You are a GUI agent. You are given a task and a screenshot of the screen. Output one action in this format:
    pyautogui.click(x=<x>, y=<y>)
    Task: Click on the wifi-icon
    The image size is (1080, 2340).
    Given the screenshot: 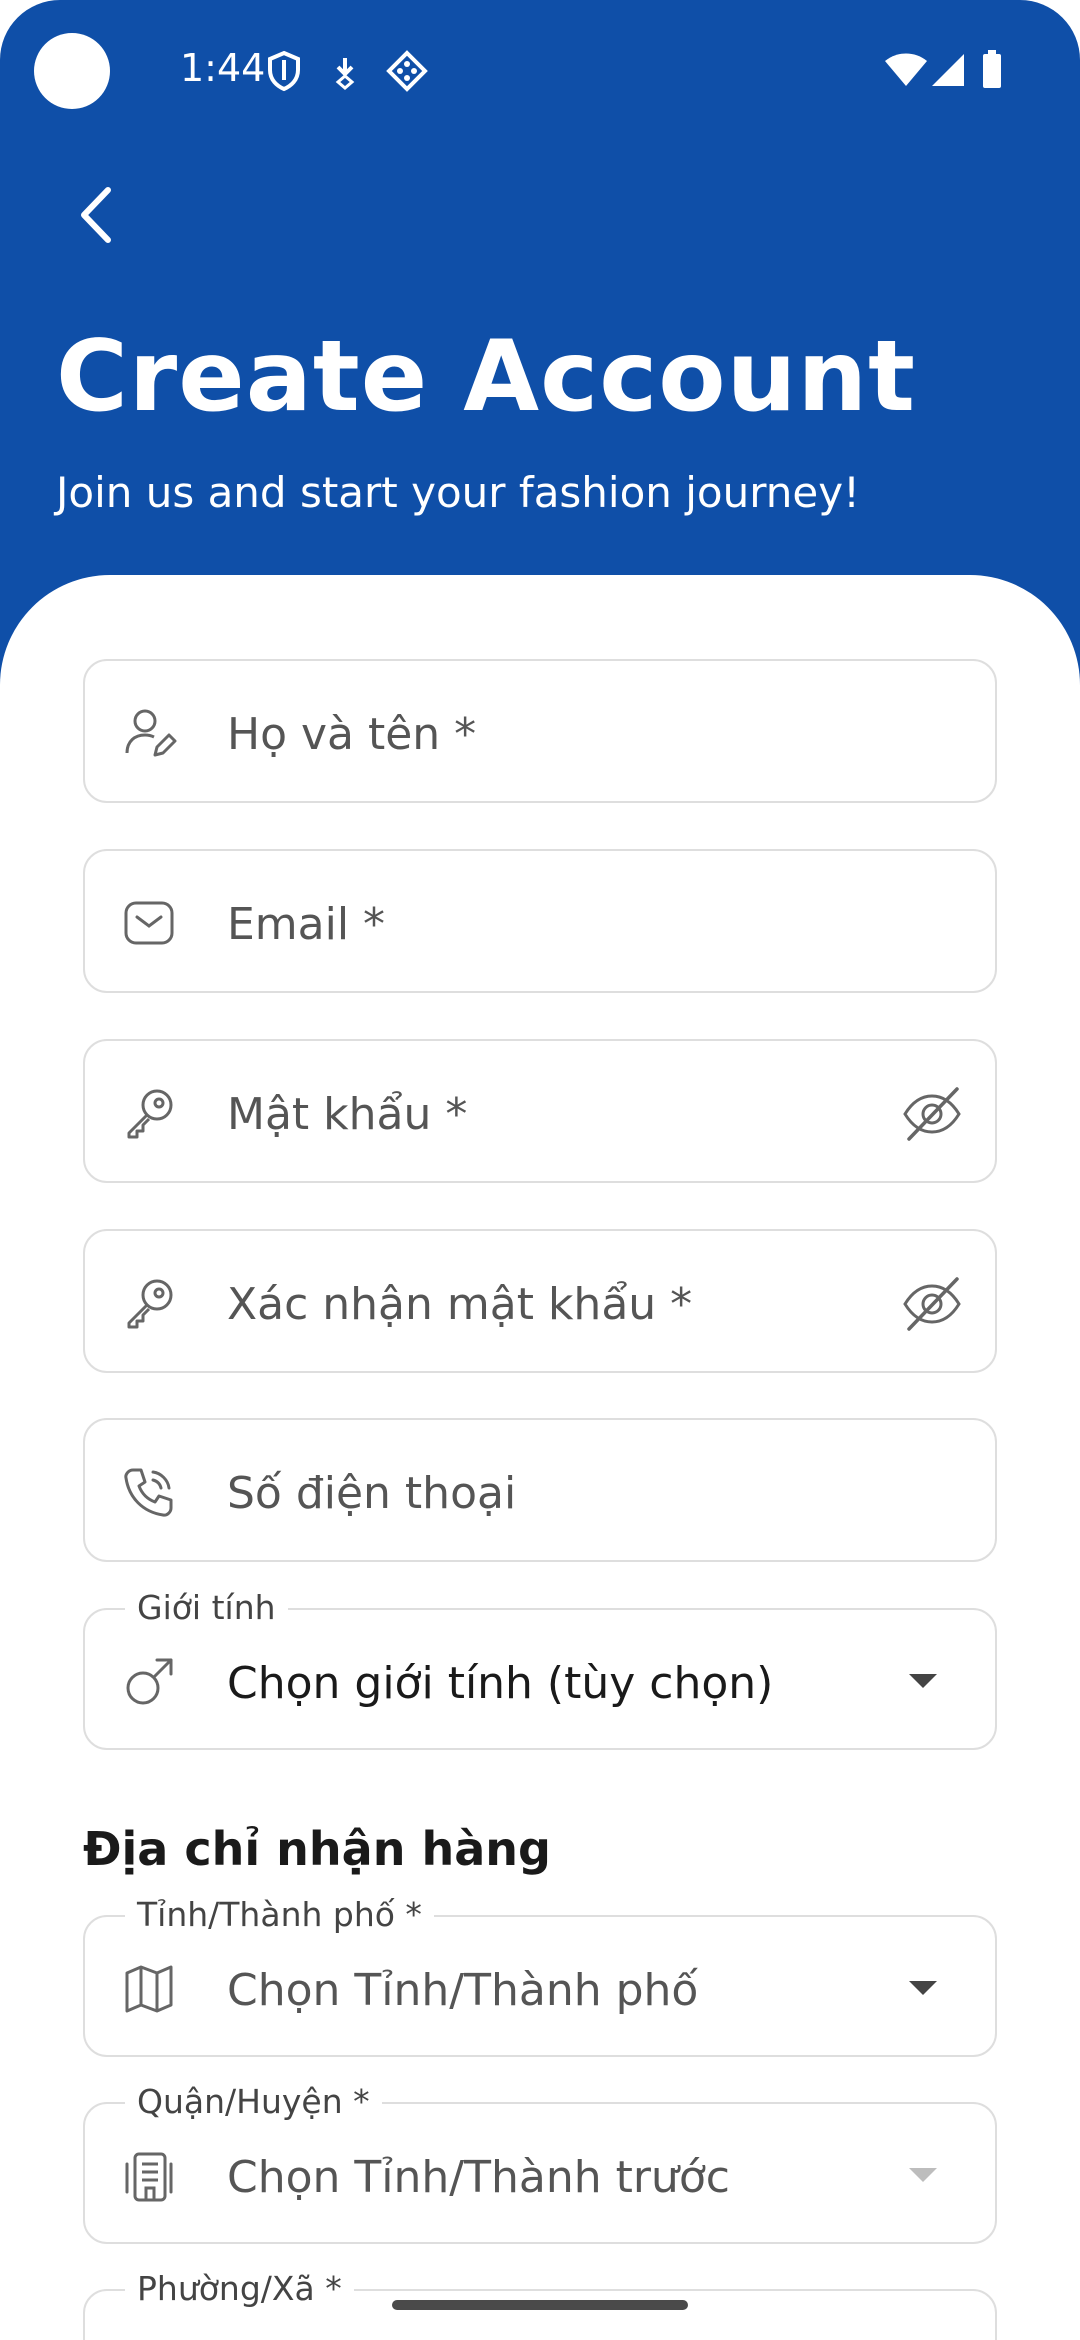 What is the action you would take?
    pyautogui.click(x=906, y=70)
    